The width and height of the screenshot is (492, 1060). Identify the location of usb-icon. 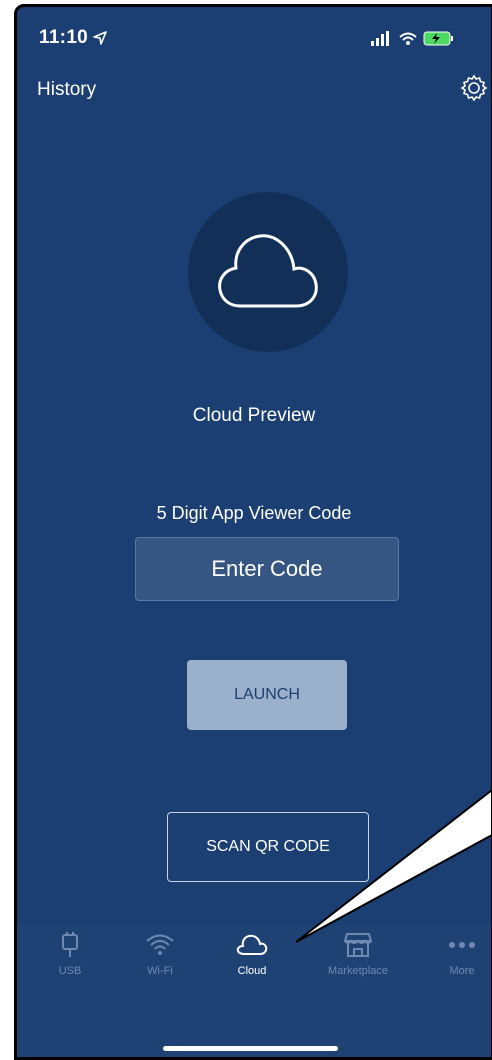
(70, 944).